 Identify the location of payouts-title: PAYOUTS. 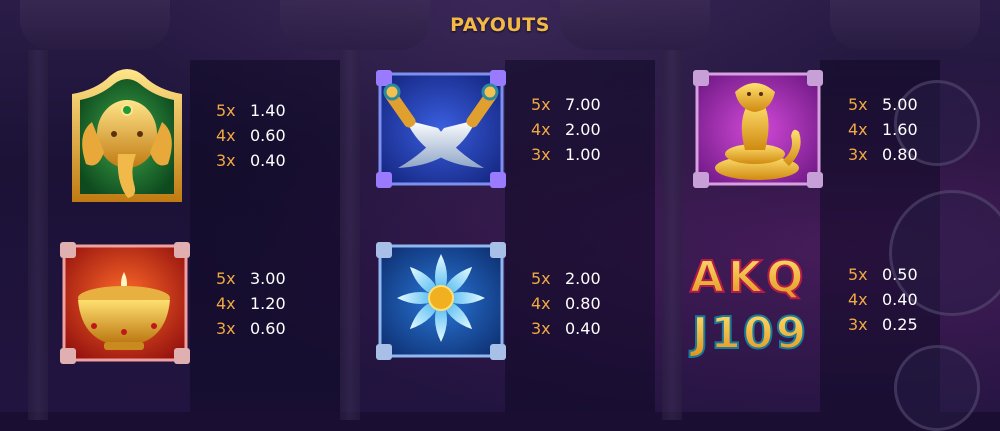
(500, 25).